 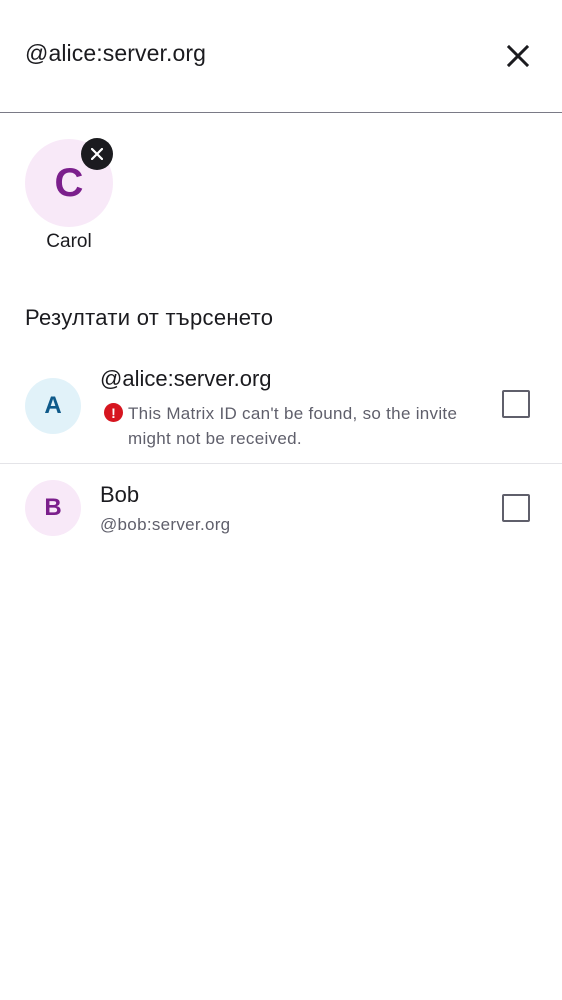 I want to click on avatar: C, so click(x=69, y=182).